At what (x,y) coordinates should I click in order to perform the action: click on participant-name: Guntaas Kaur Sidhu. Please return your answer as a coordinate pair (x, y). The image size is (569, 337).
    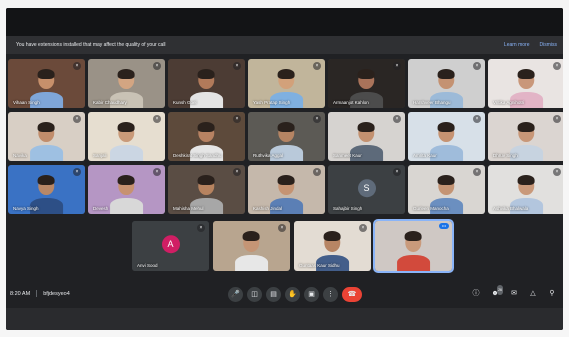
    Looking at the image, I should click on (319, 265).